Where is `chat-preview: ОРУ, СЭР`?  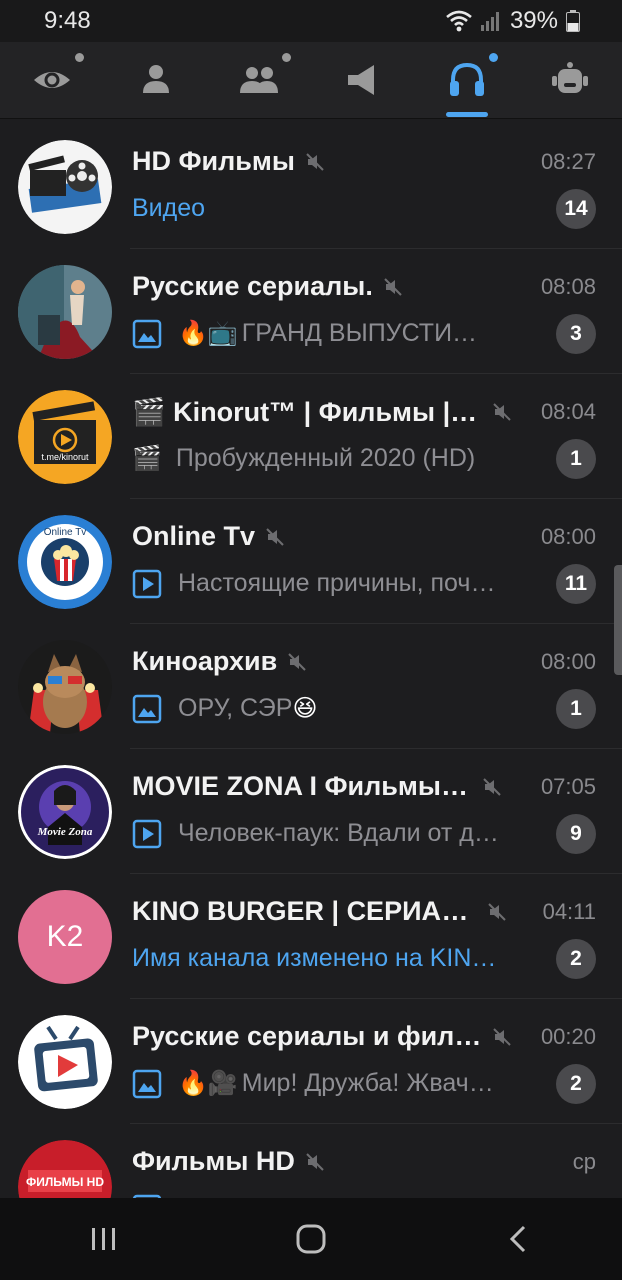 chat-preview: ОРУ, СЭР is located at coordinates (235, 708).